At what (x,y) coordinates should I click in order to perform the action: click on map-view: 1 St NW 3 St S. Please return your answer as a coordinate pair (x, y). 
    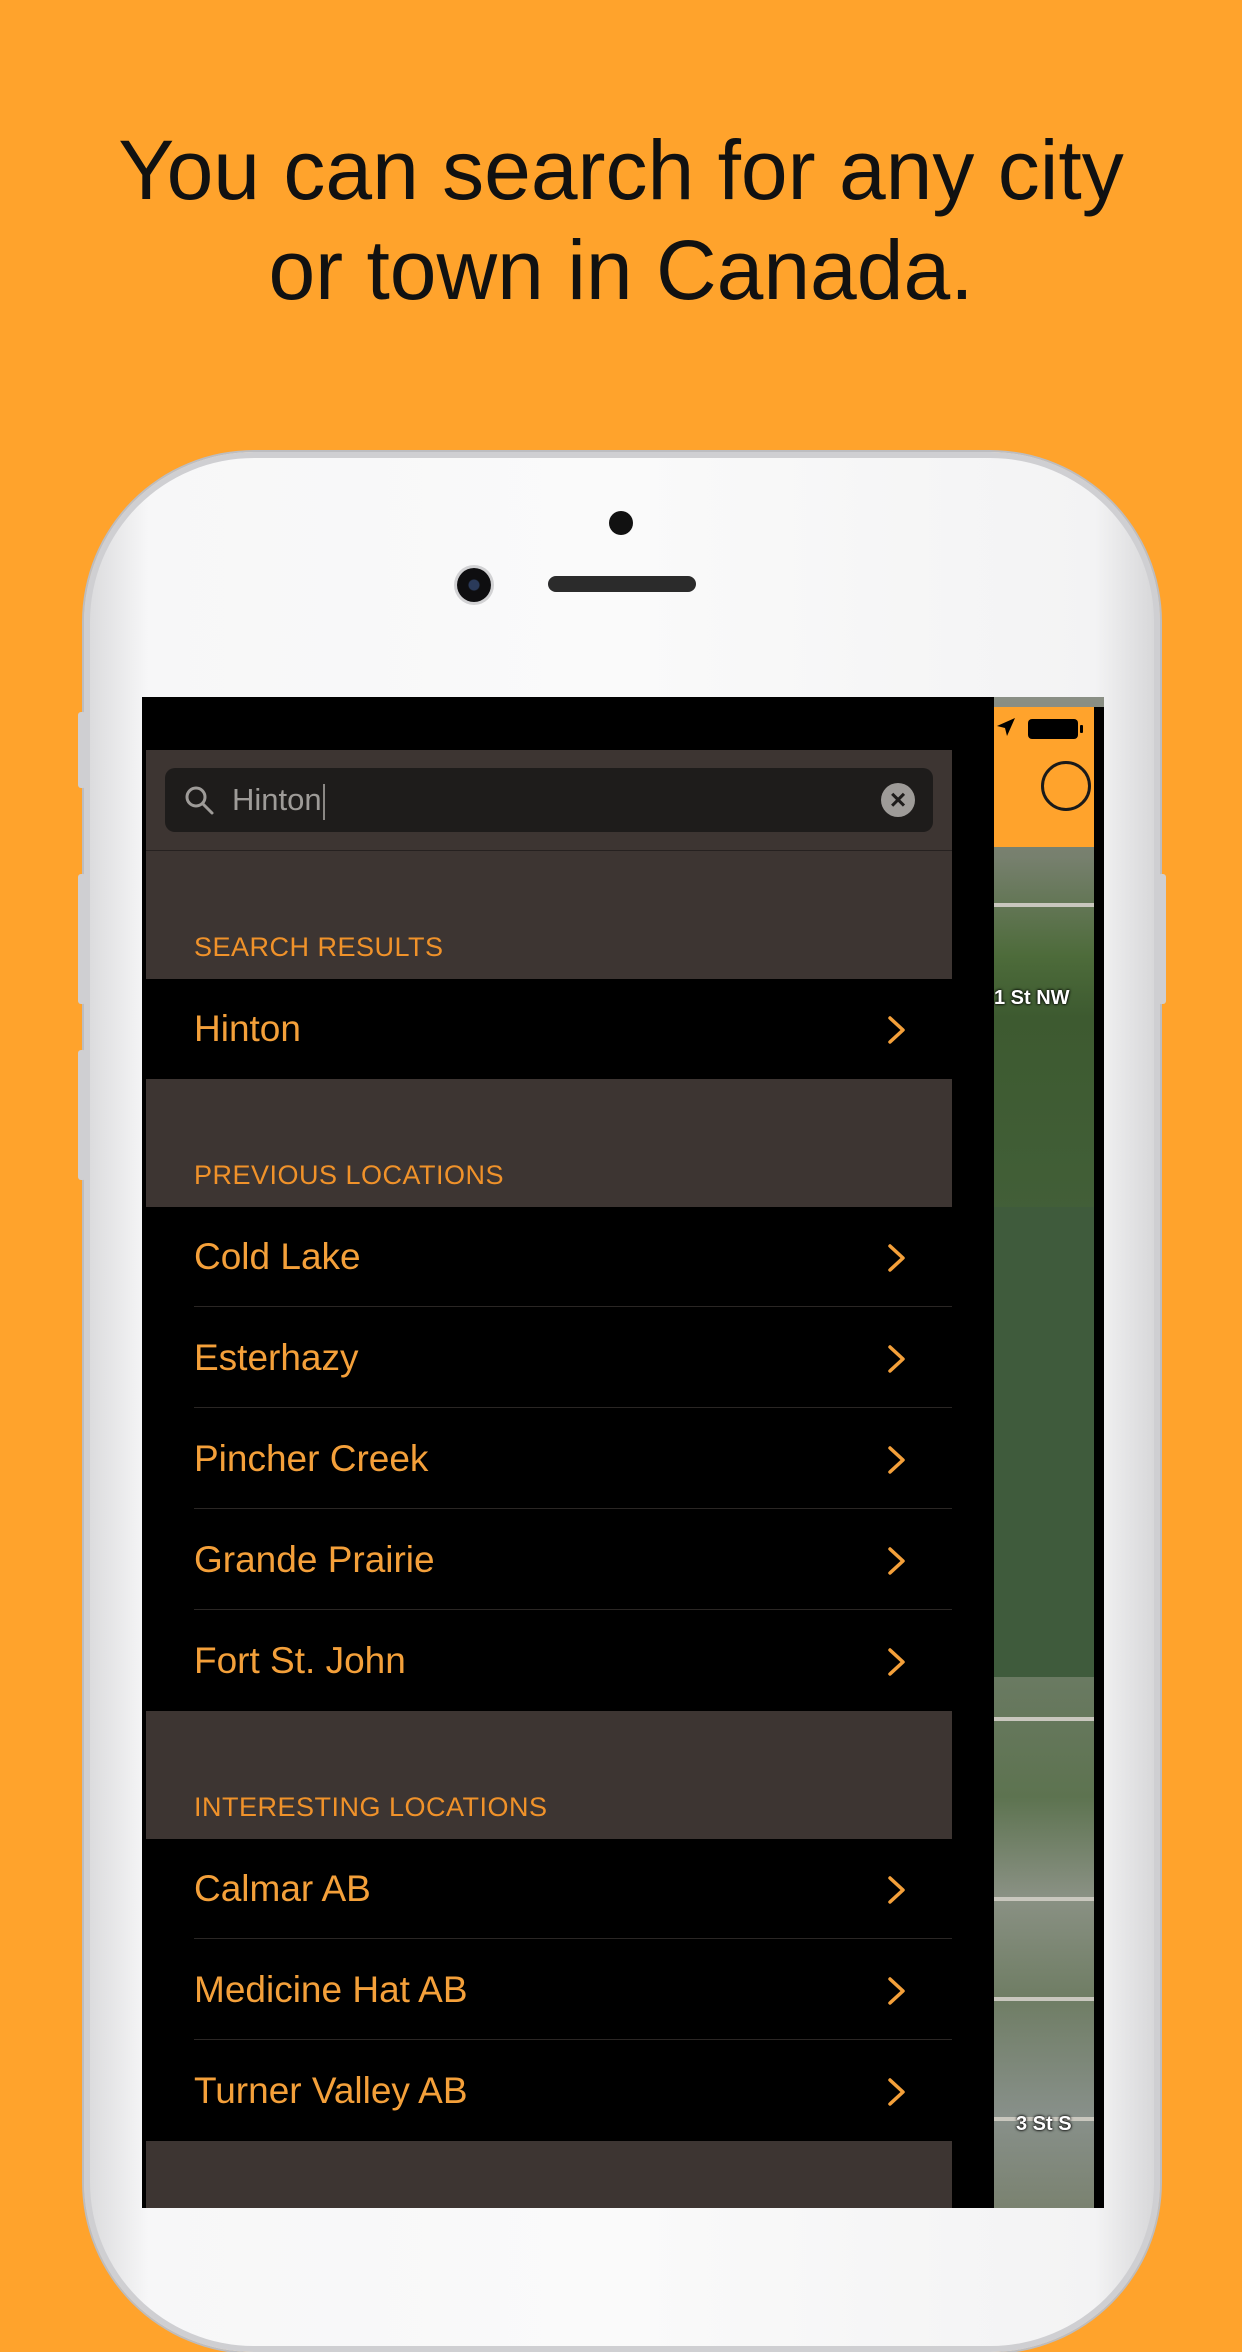
    Looking at the image, I should click on (1049, 1452).